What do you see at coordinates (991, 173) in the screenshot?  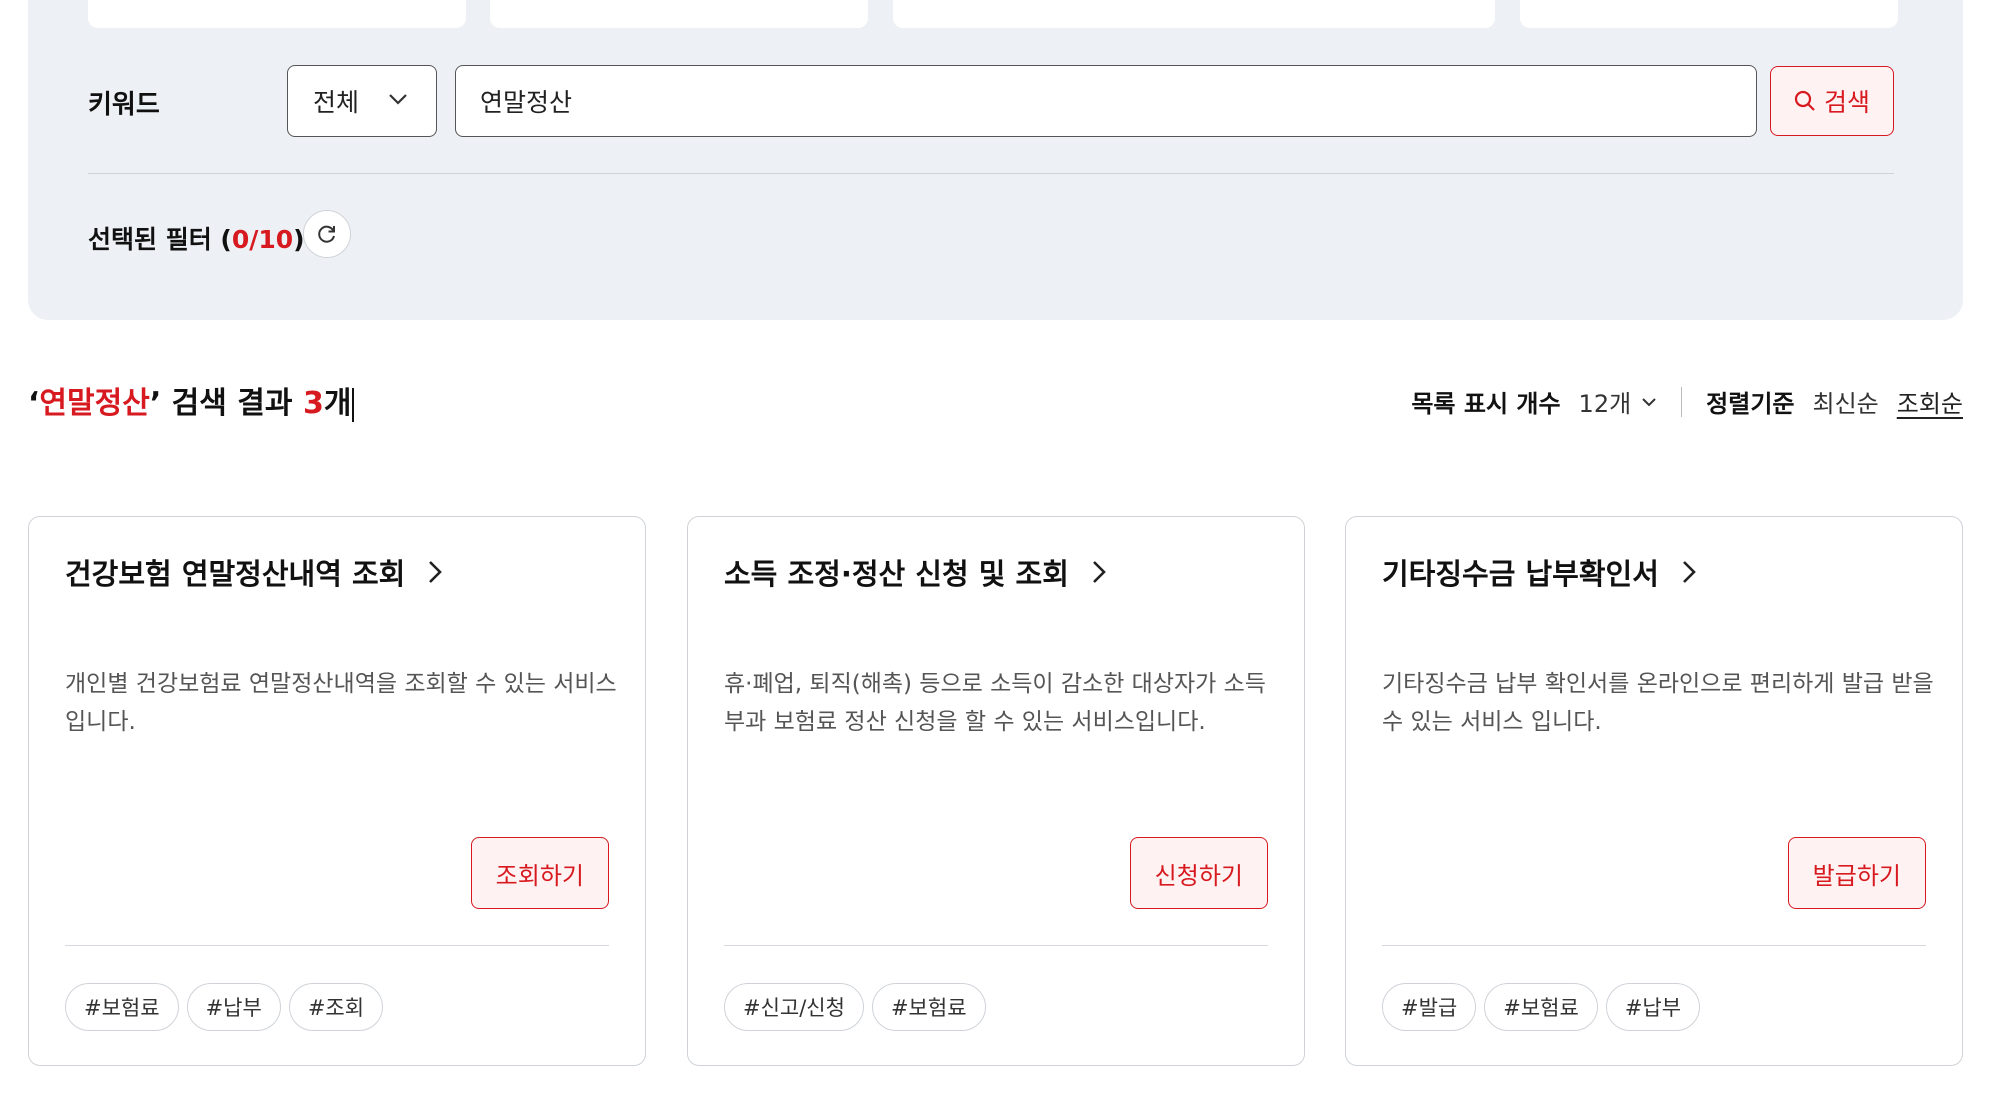 I see `panel-divider` at bounding box center [991, 173].